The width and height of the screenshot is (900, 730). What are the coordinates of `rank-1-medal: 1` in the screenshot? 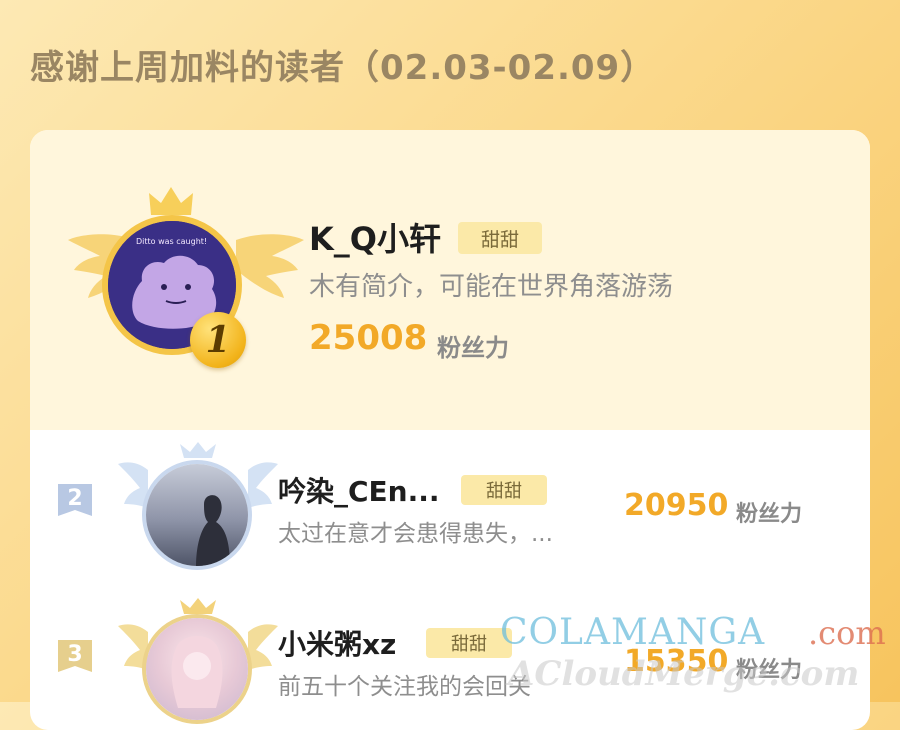 It's located at (218, 340).